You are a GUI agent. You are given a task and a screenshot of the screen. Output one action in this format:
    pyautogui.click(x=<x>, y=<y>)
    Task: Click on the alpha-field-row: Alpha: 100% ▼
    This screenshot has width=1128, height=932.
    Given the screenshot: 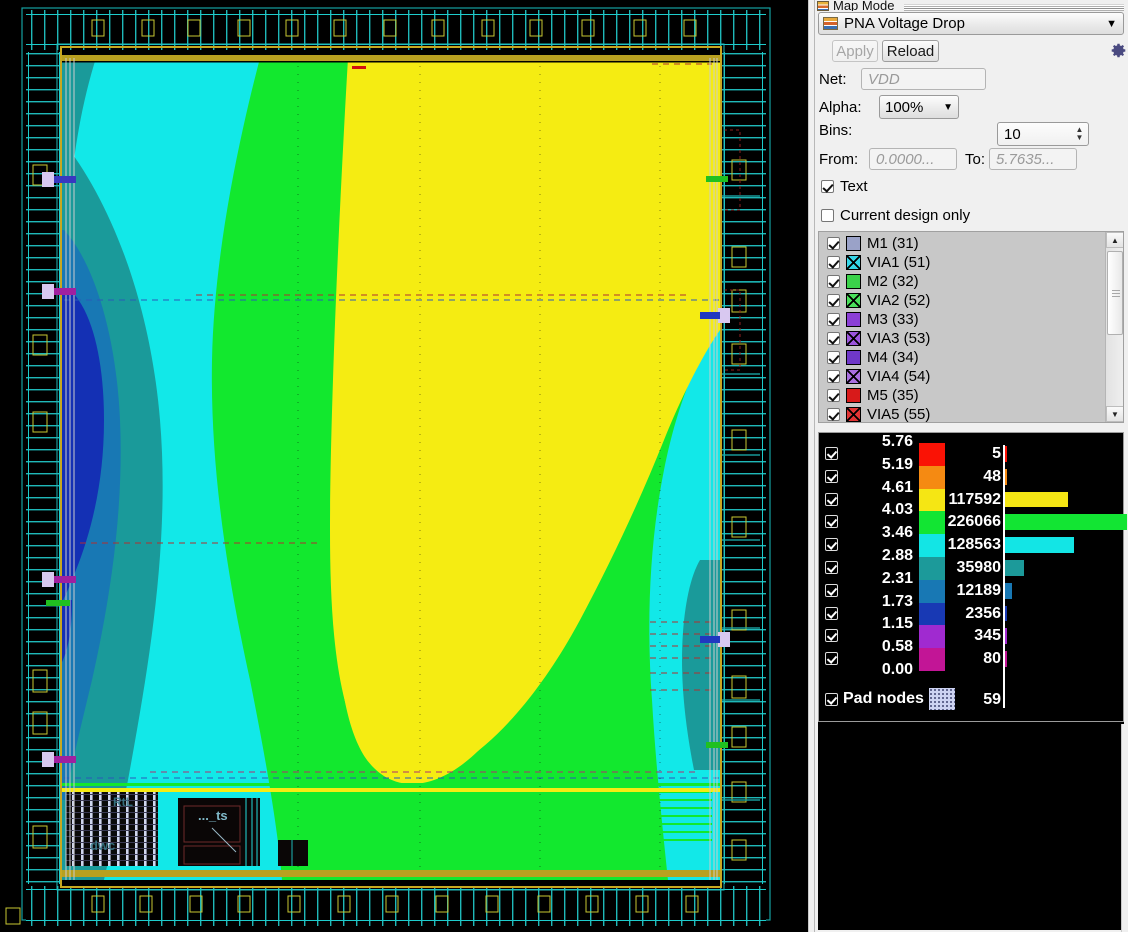 What is the action you would take?
    pyautogui.click(x=889, y=107)
    